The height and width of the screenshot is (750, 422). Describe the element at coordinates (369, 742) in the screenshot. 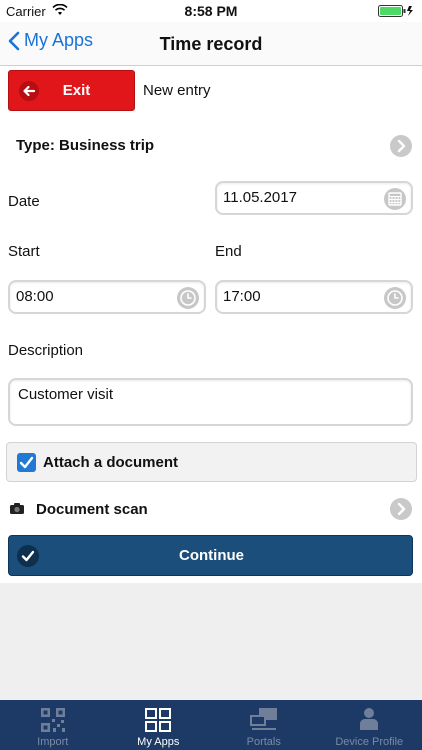

I see `tab-label: Device Profile` at that location.